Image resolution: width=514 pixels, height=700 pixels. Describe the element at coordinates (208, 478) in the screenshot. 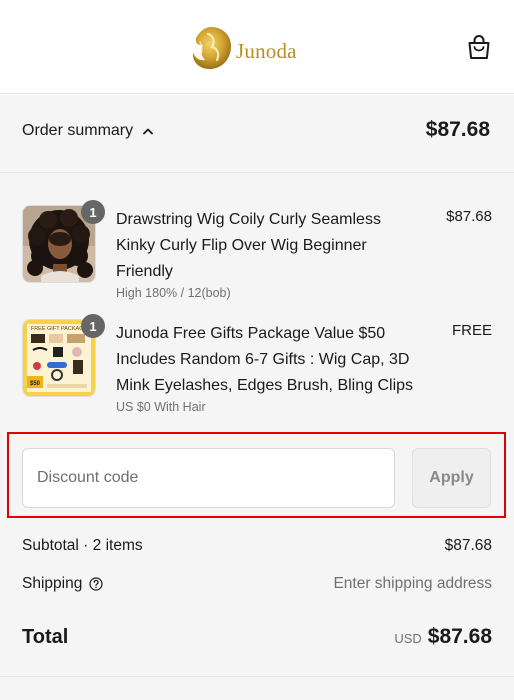

I see `discount-code-input` at that location.